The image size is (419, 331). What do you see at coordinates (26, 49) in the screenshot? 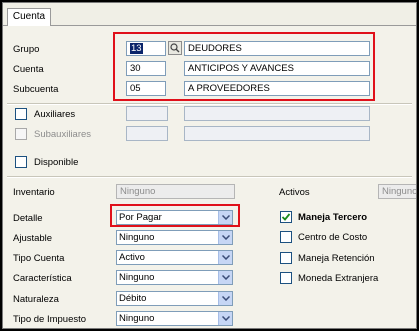
I see `grupo-label: Grupo` at bounding box center [26, 49].